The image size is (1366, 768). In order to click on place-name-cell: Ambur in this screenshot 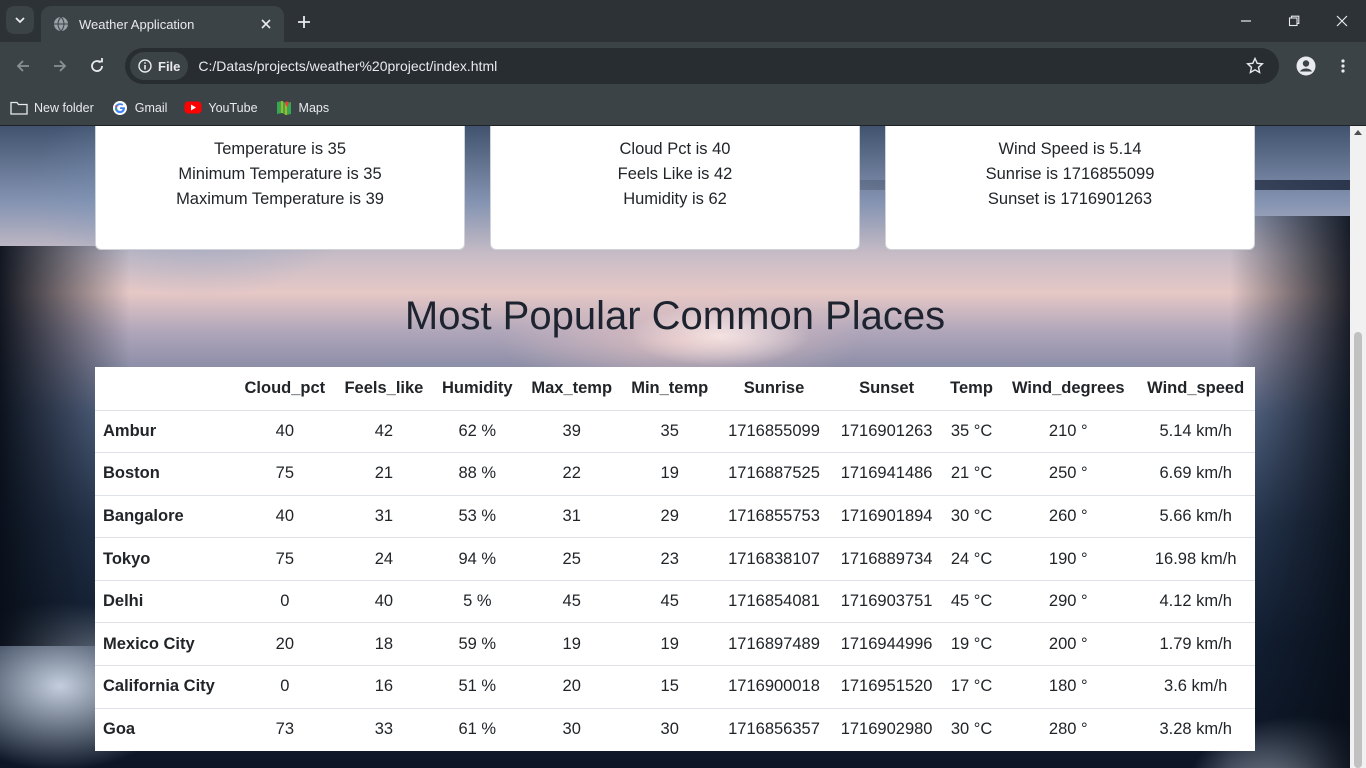, I will do `click(165, 432)`.